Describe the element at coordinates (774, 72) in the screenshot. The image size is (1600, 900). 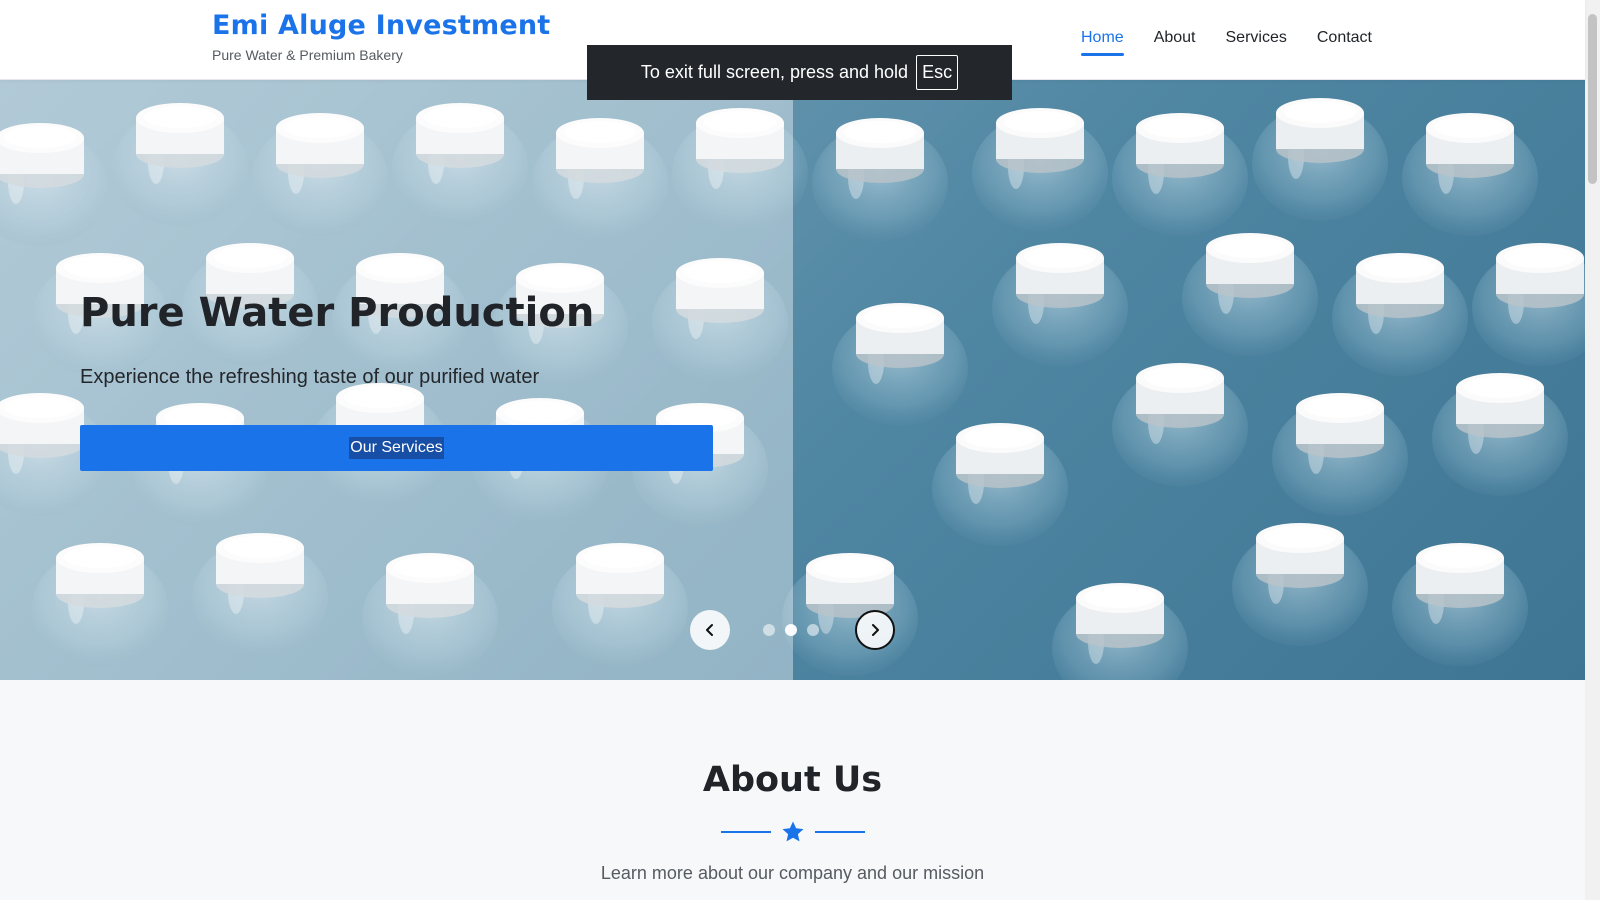
I see `fullscreen-notice-text: To exit full screen, press and hold` at that location.